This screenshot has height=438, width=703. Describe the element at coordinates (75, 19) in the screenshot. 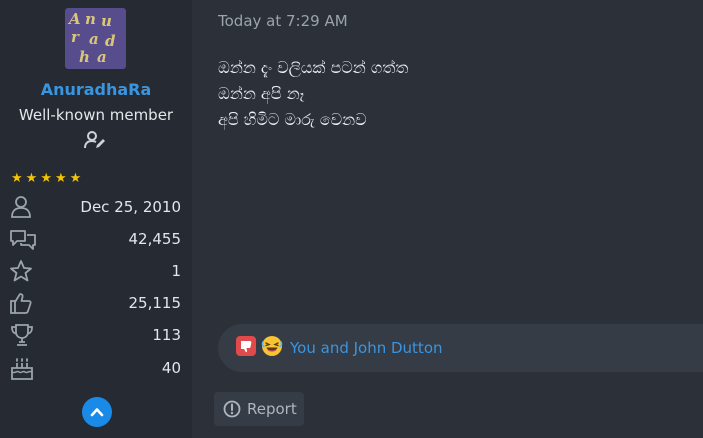

I see `avatar-letter: A` at that location.